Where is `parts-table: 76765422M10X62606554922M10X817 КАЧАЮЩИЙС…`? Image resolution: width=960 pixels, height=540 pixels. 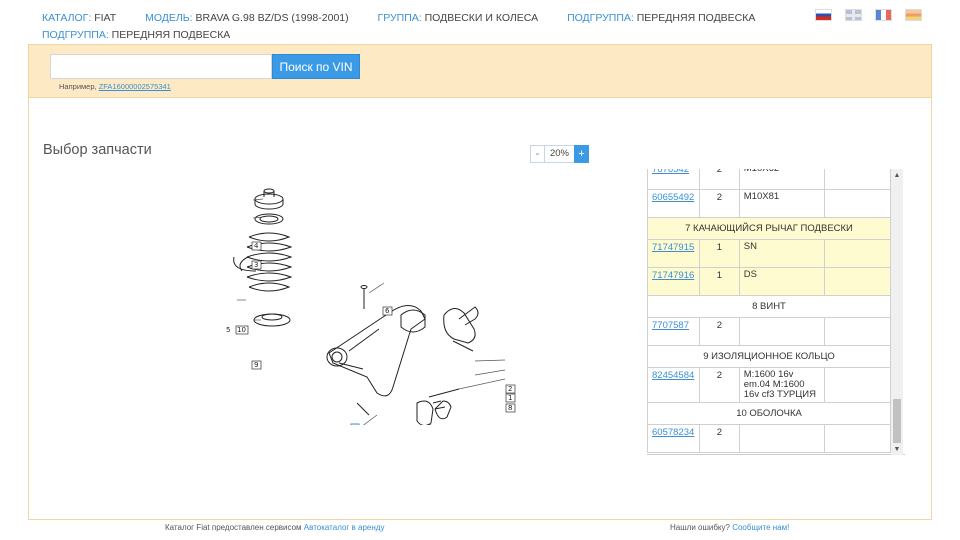 parts-table: 76765422M10X62606554922M10X817 КАЧАЮЩИЙС… is located at coordinates (769, 311).